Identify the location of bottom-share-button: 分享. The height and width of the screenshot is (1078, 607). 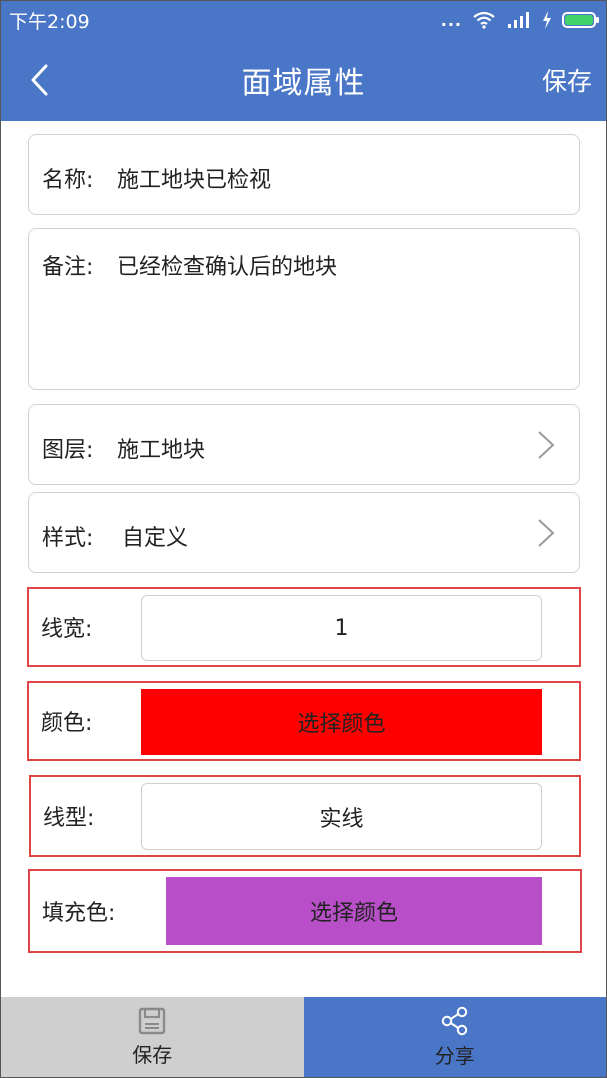
(454, 1037).